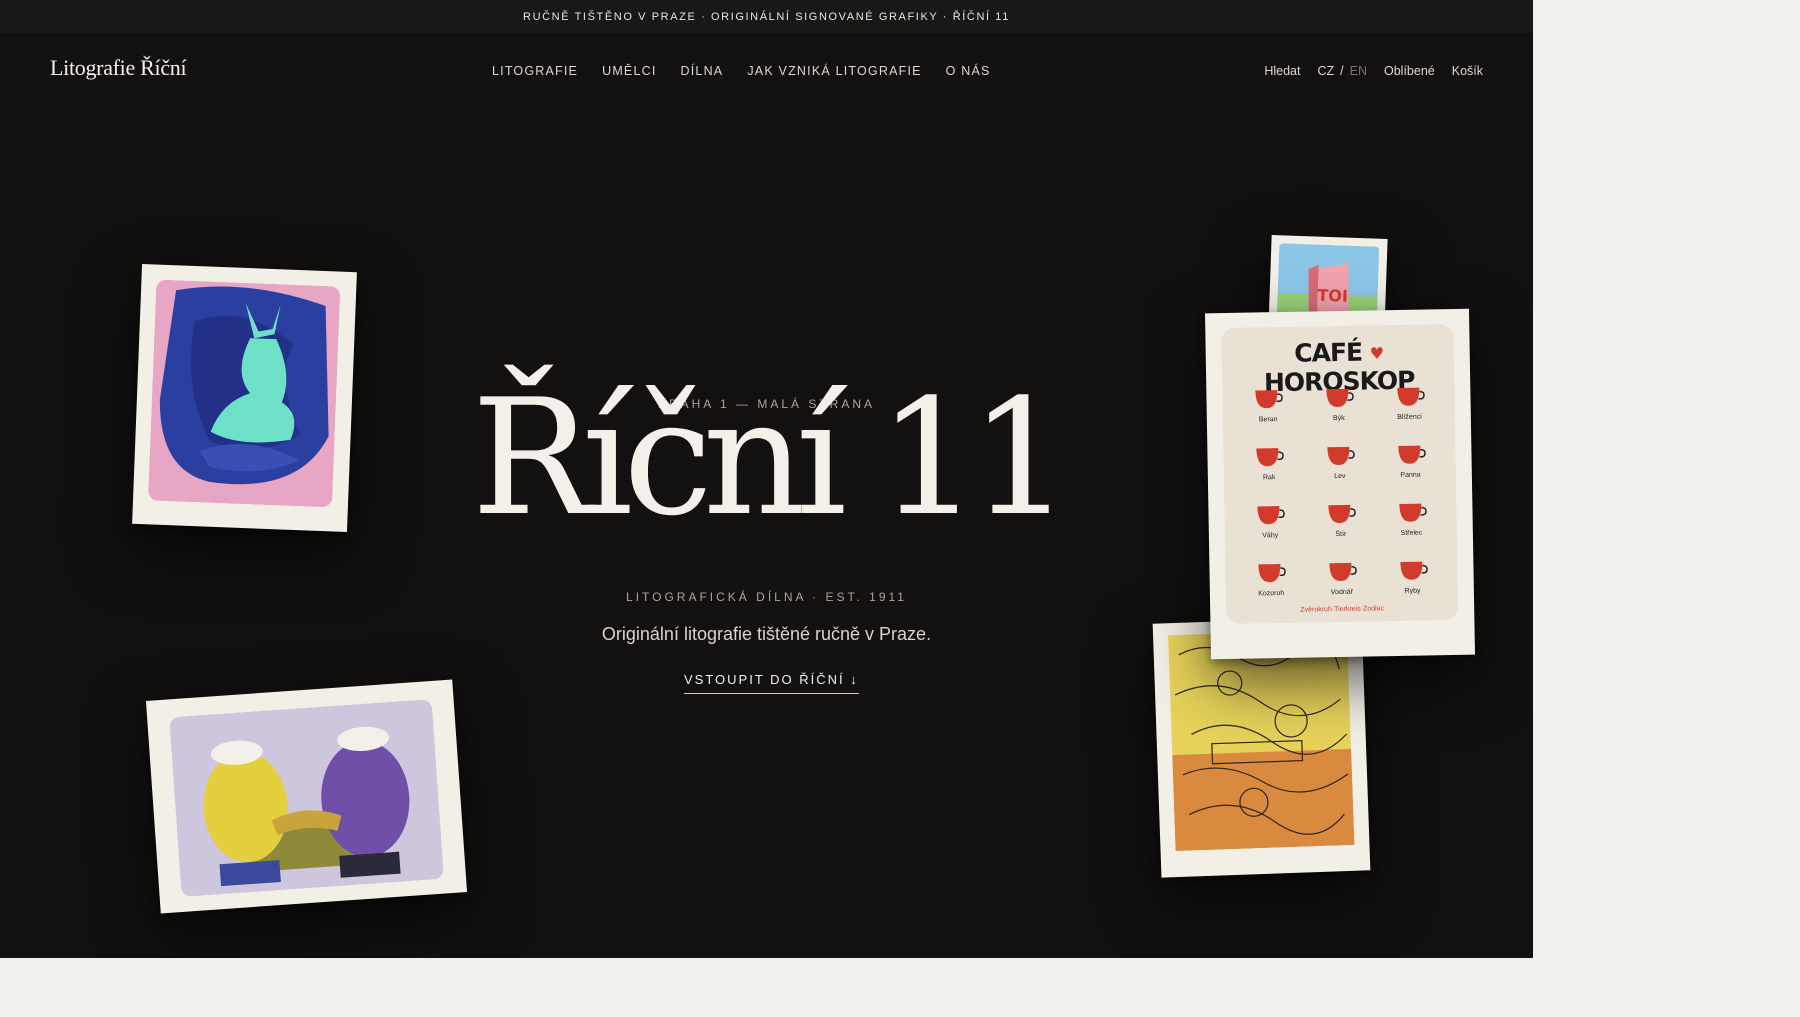  What do you see at coordinates (1332, 296) in the screenshot?
I see `toi-label: TOI` at bounding box center [1332, 296].